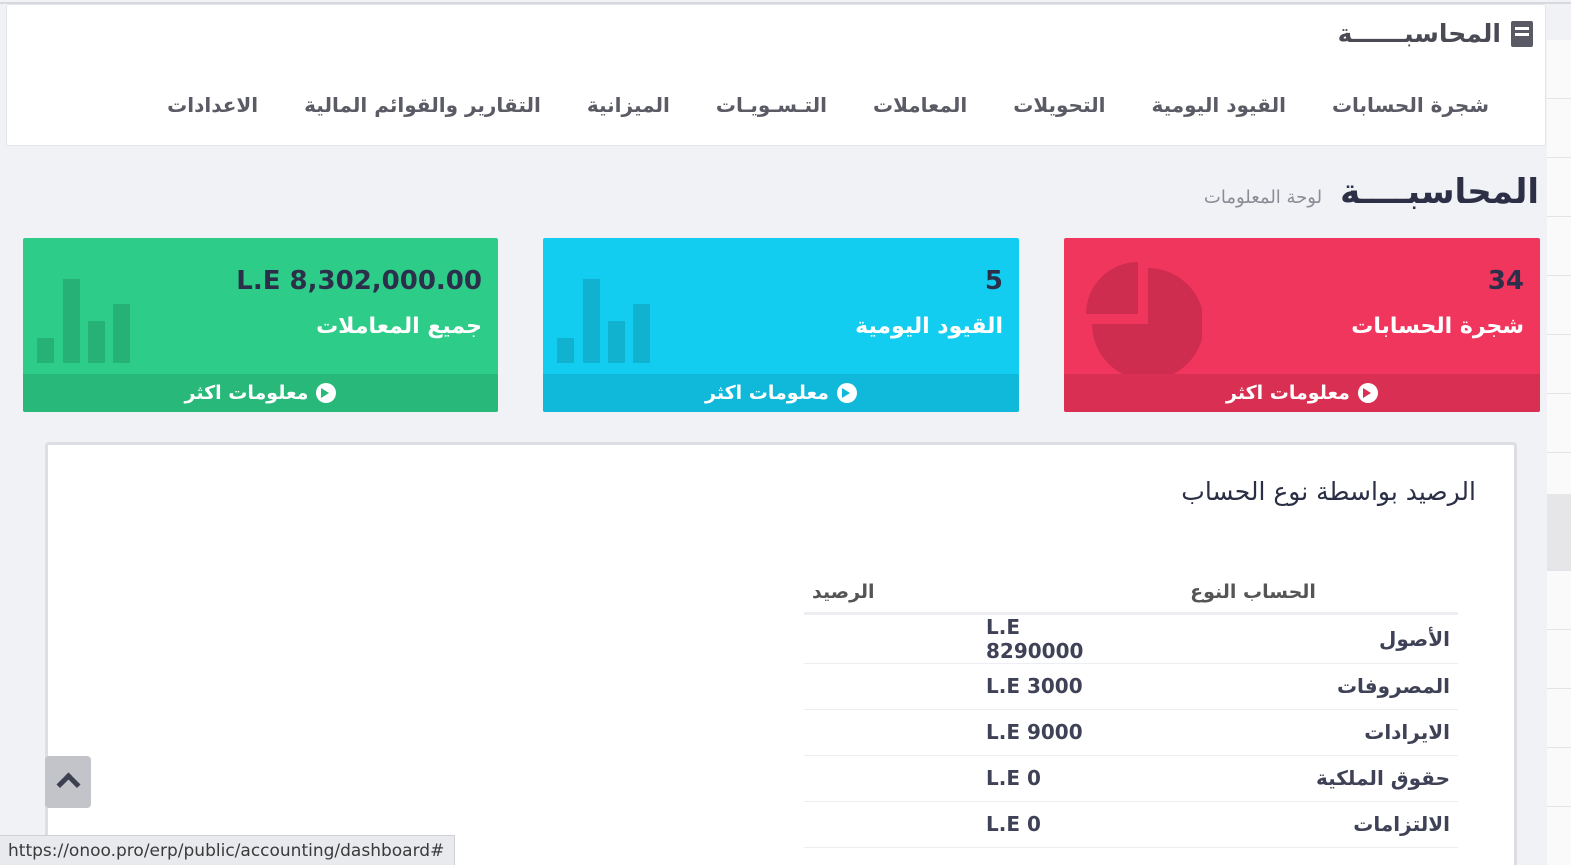 This screenshot has height=865, width=1571. Describe the element at coordinates (1288, 638) in the screenshot. I see `row-type: الأصول` at that location.